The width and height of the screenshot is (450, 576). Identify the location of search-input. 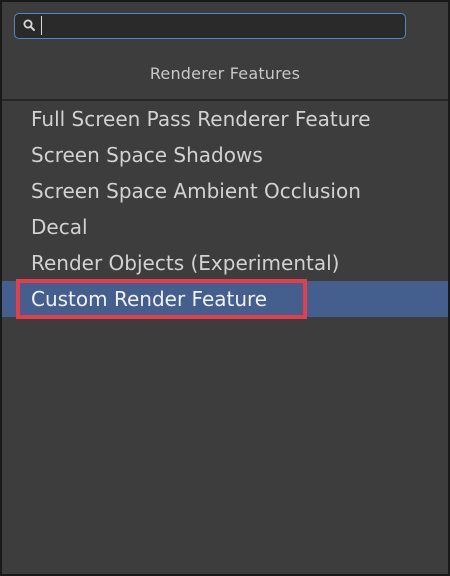
(222, 25).